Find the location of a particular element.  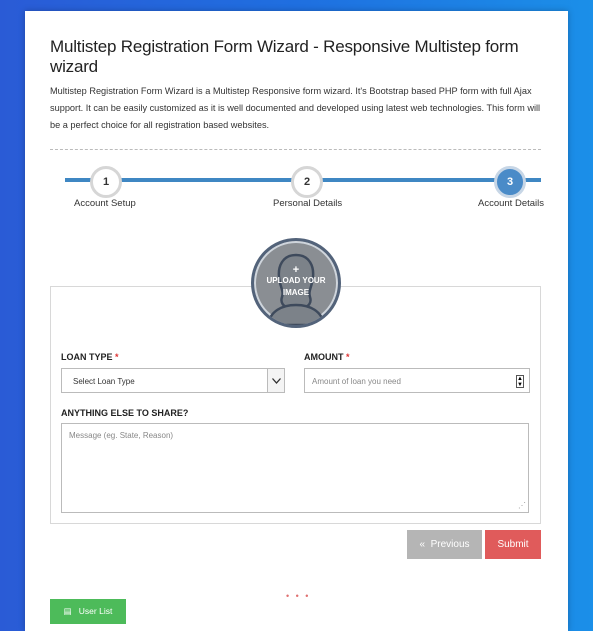

amount-label: AMOUNT * is located at coordinates (327, 357).